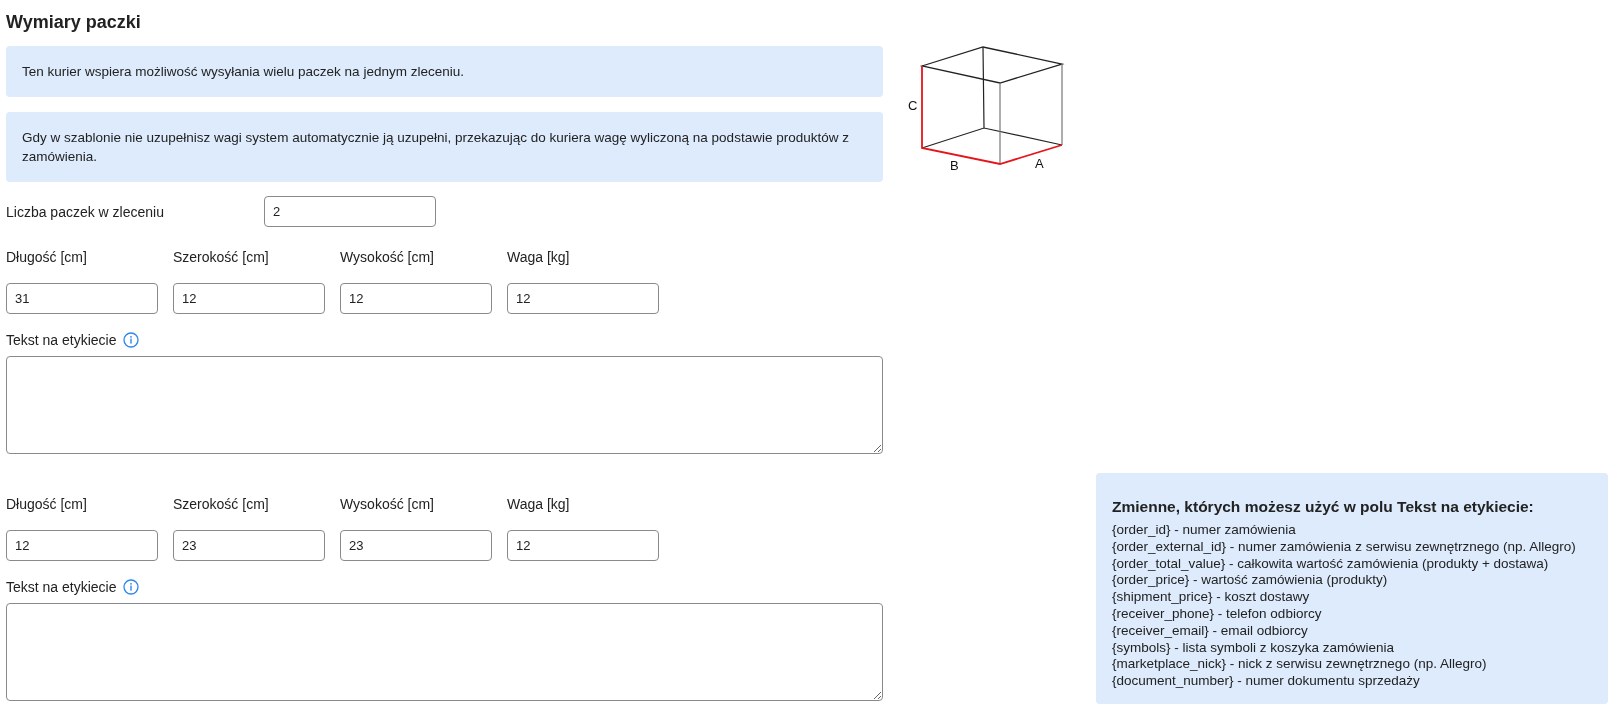 Image resolution: width=1614 pixels, height=707 pixels. What do you see at coordinates (444, 71) in the screenshot?
I see `info-box: Ten kurier wspiera możliwość wysyłania wielu paczek na jednym zleceniu.` at bounding box center [444, 71].